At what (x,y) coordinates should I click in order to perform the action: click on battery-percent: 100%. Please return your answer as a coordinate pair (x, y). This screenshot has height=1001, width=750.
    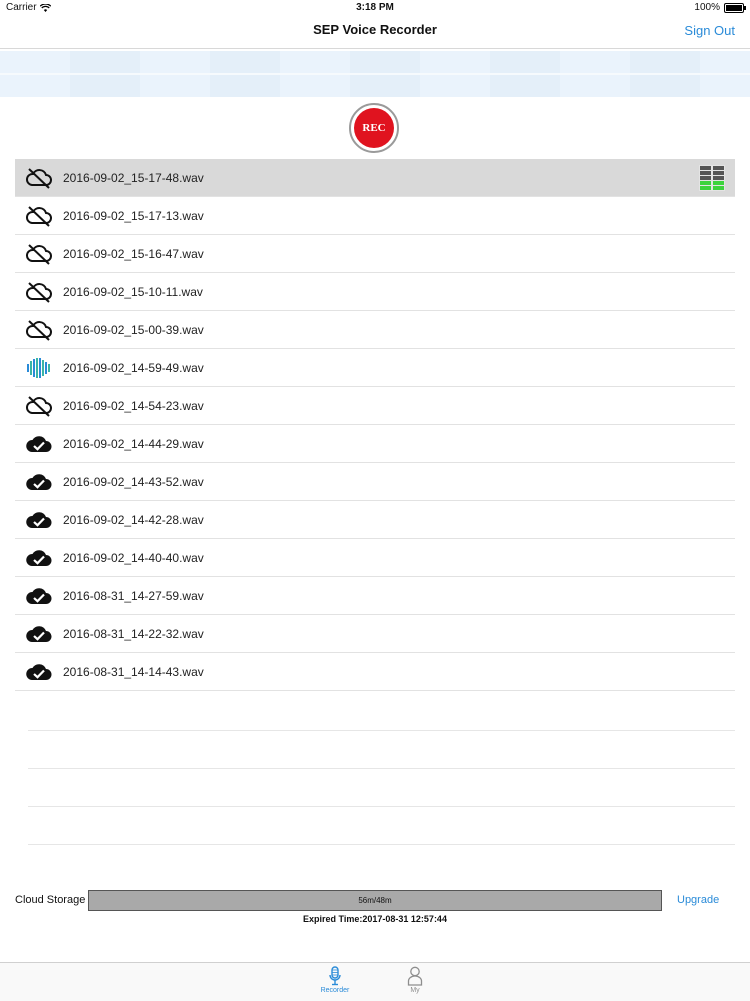
    Looking at the image, I should click on (707, 7).